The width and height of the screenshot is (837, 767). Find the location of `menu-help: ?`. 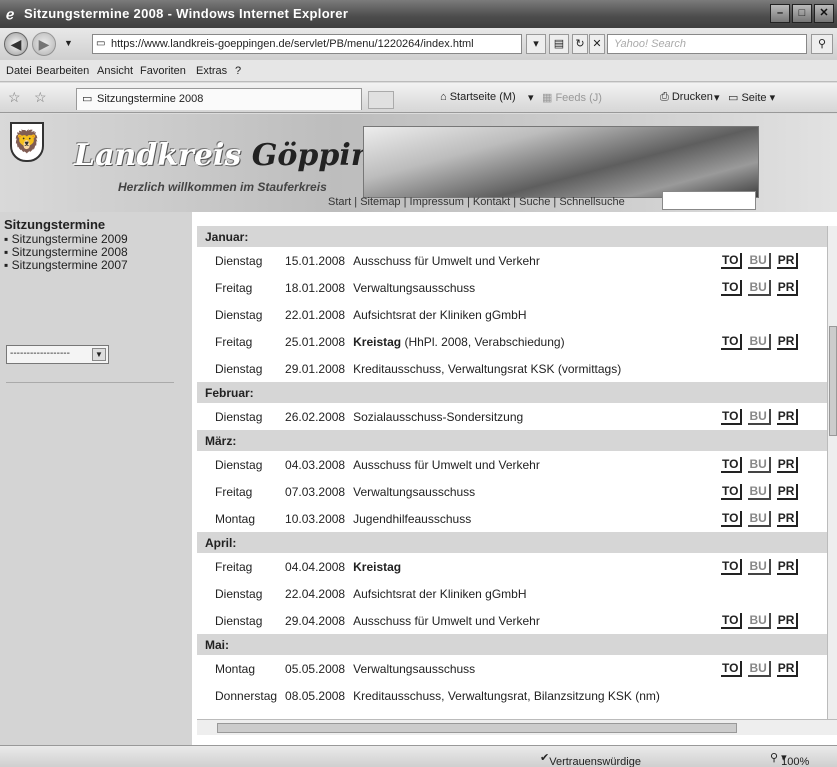

menu-help: ? is located at coordinates (238, 71).